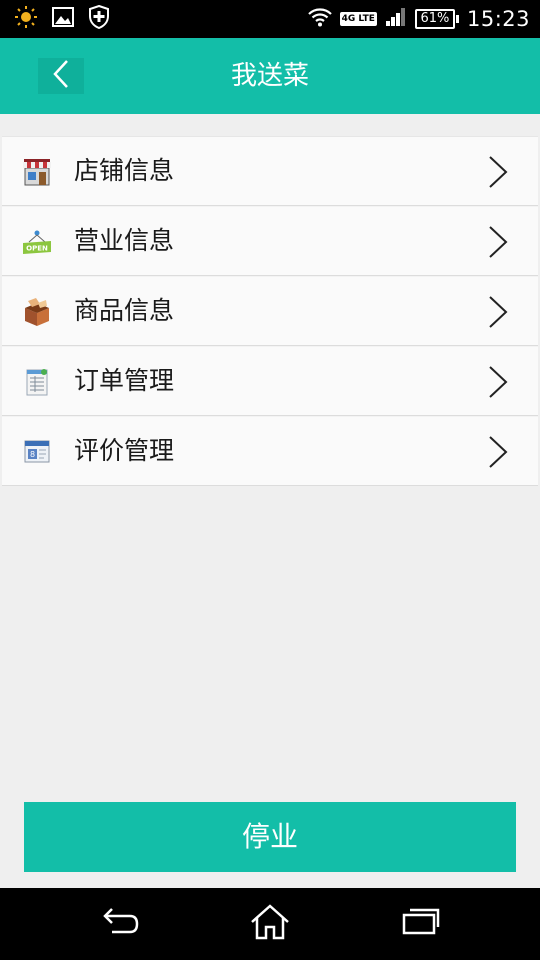 The image size is (540, 960). I want to click on home-icon, so click(270, 924).